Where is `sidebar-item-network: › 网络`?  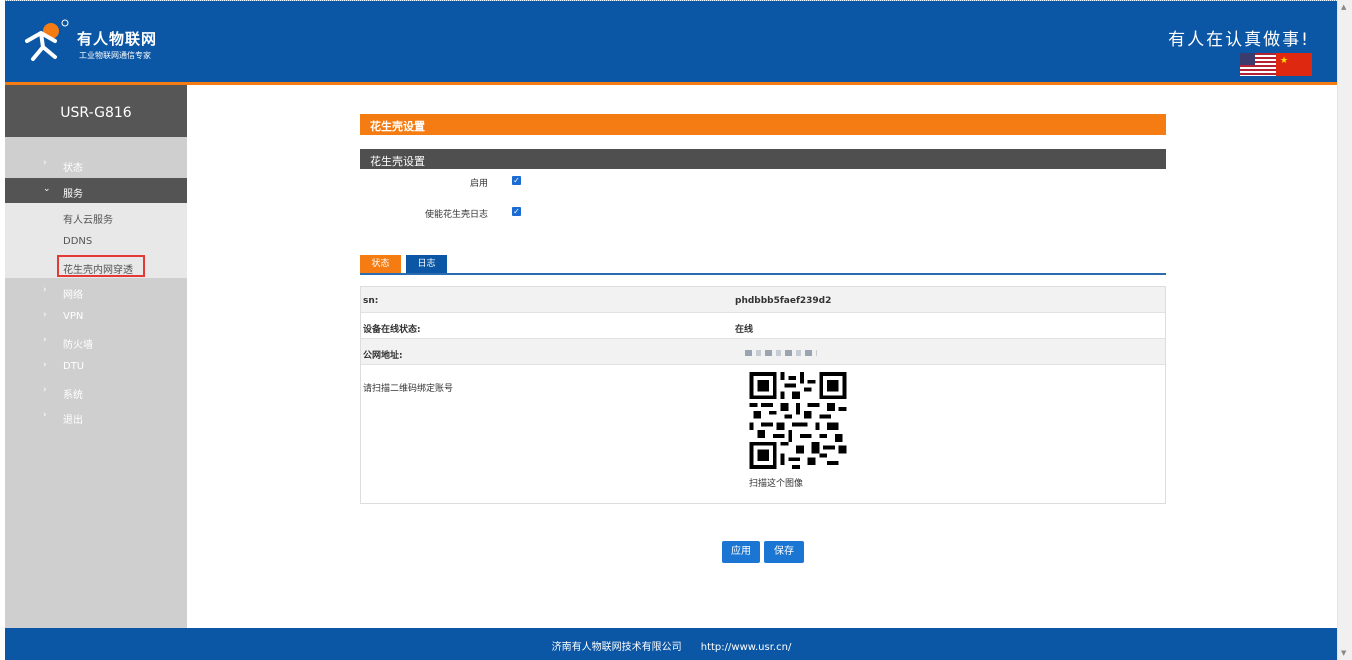
sidebar-item-network: › 网络 is located at coordinates (96, 291).